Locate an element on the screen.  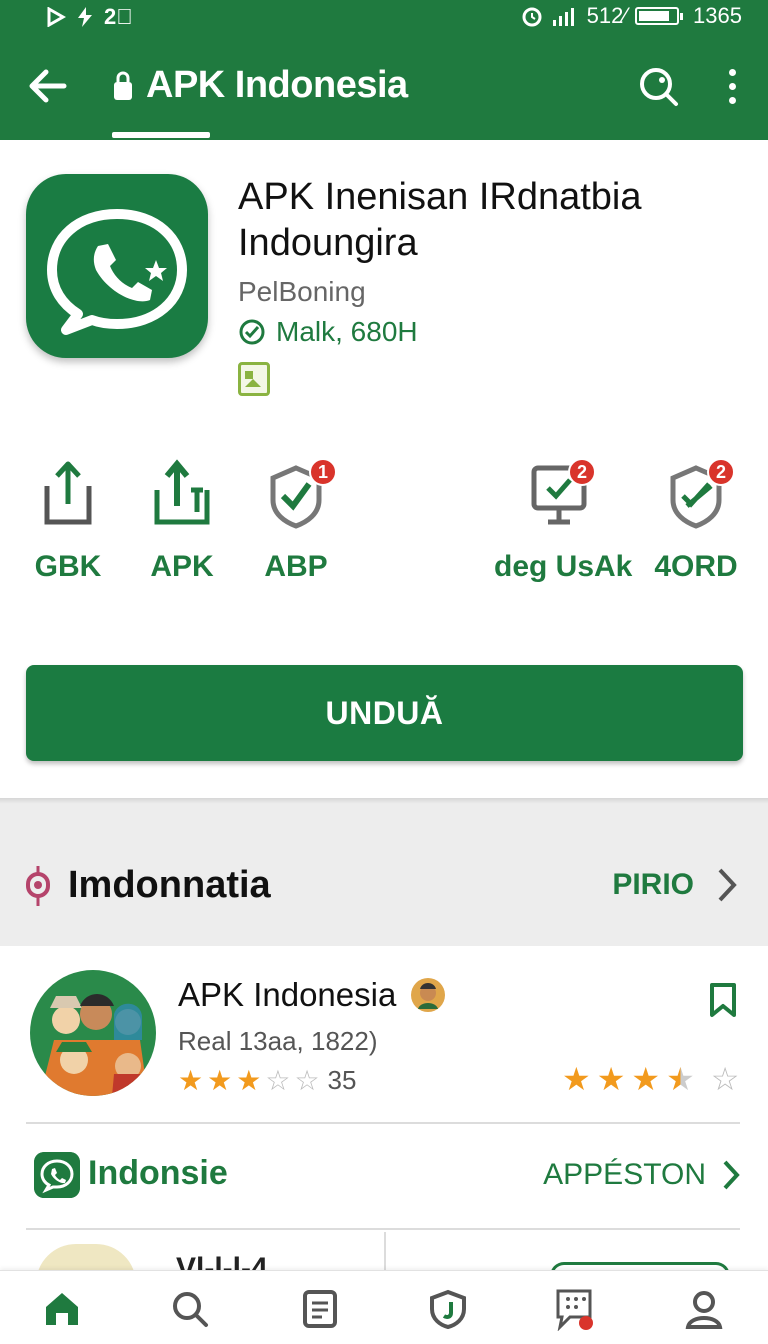
back-button is located at coordinates (48, 86).